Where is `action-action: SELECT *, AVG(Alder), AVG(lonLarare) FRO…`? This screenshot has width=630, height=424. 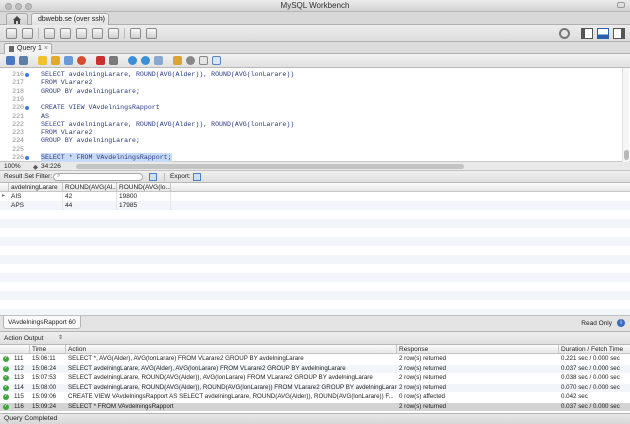 action-action: SELECT *, AVG(Alder), AVG(lonLarare) FRO… is located at coordinates (186, 358).